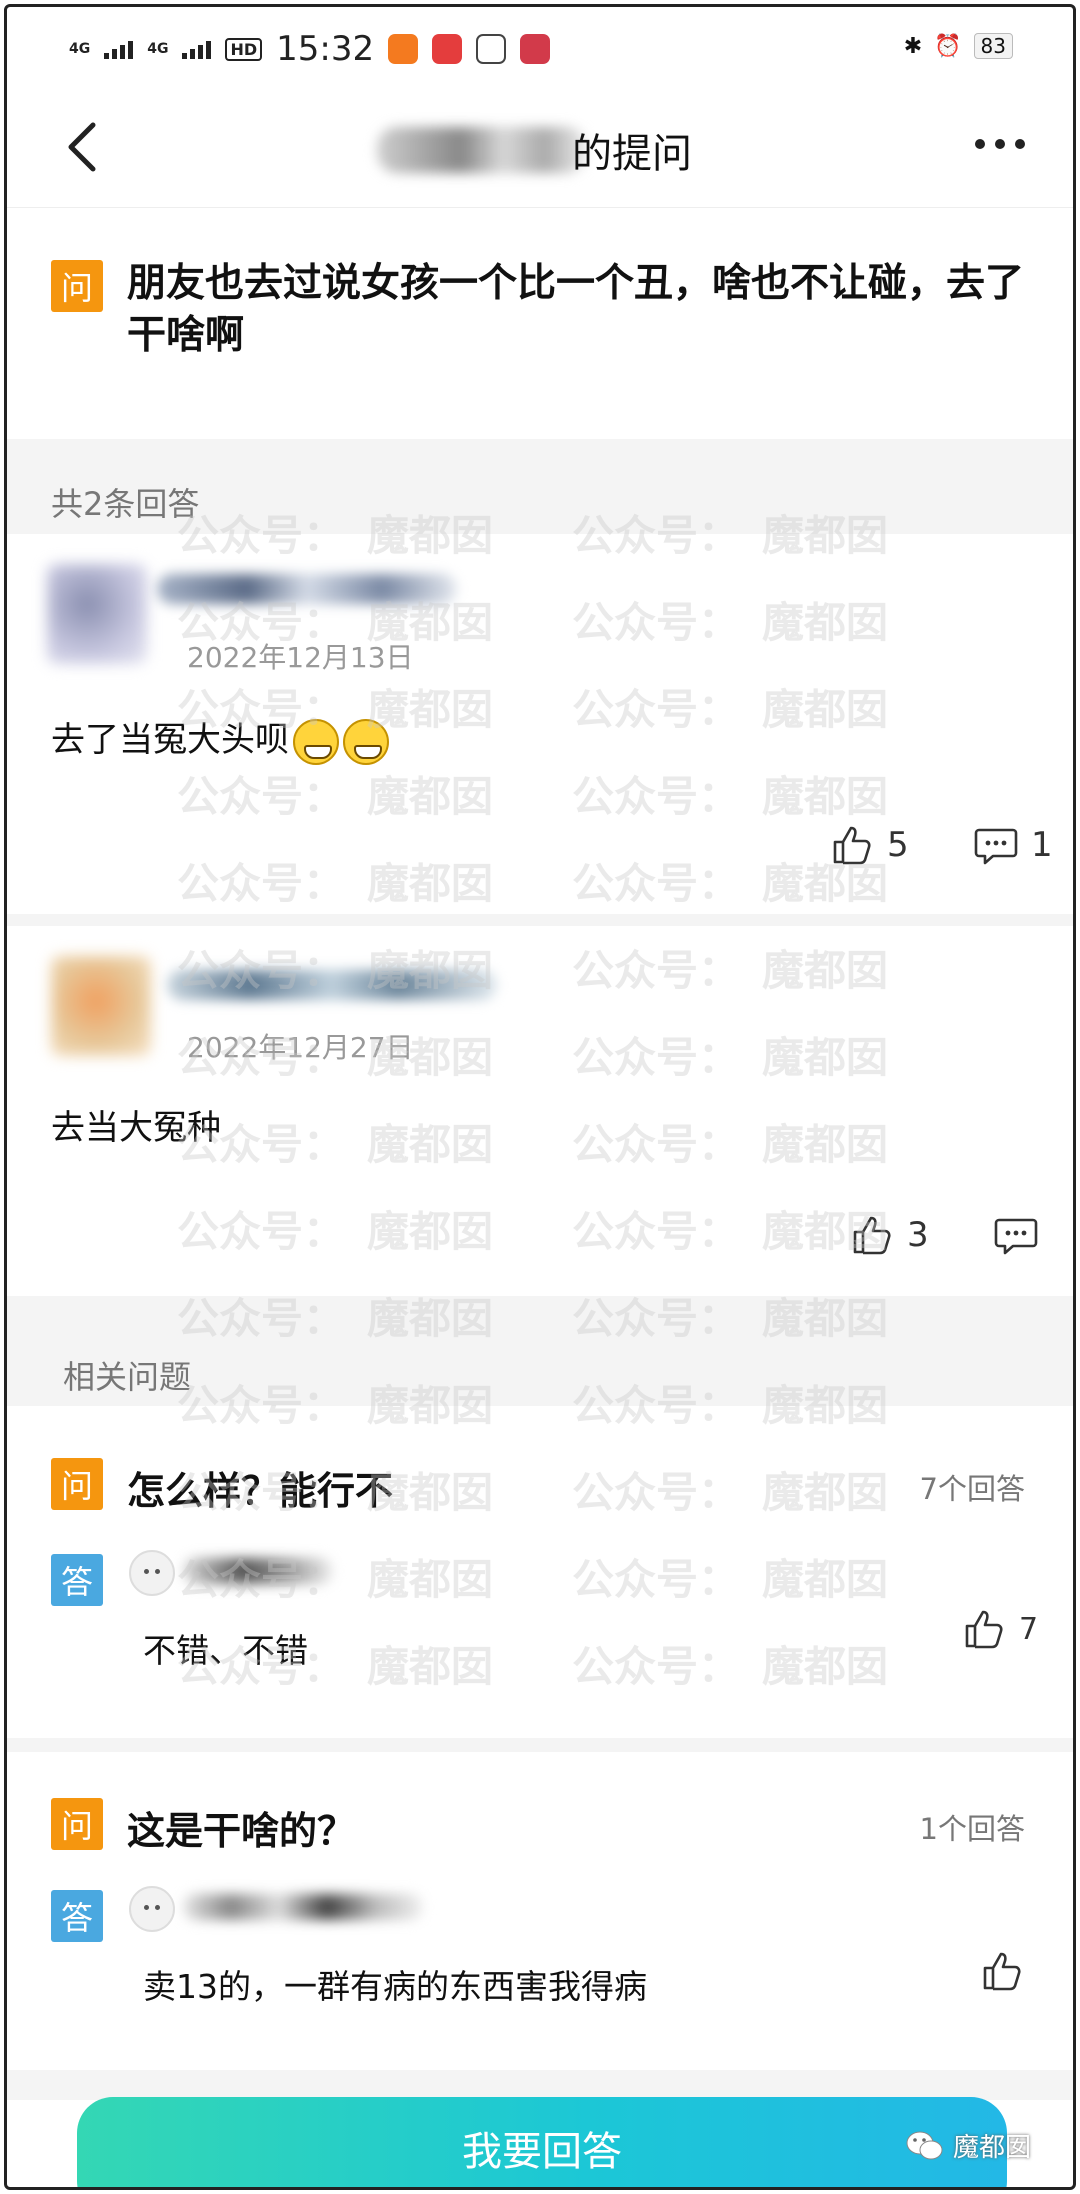 This screenshot has width=1080, height=2194. Describe the element at coordinates (244, 49) in the screenshot. I see `hd-icon: HD` at that location.